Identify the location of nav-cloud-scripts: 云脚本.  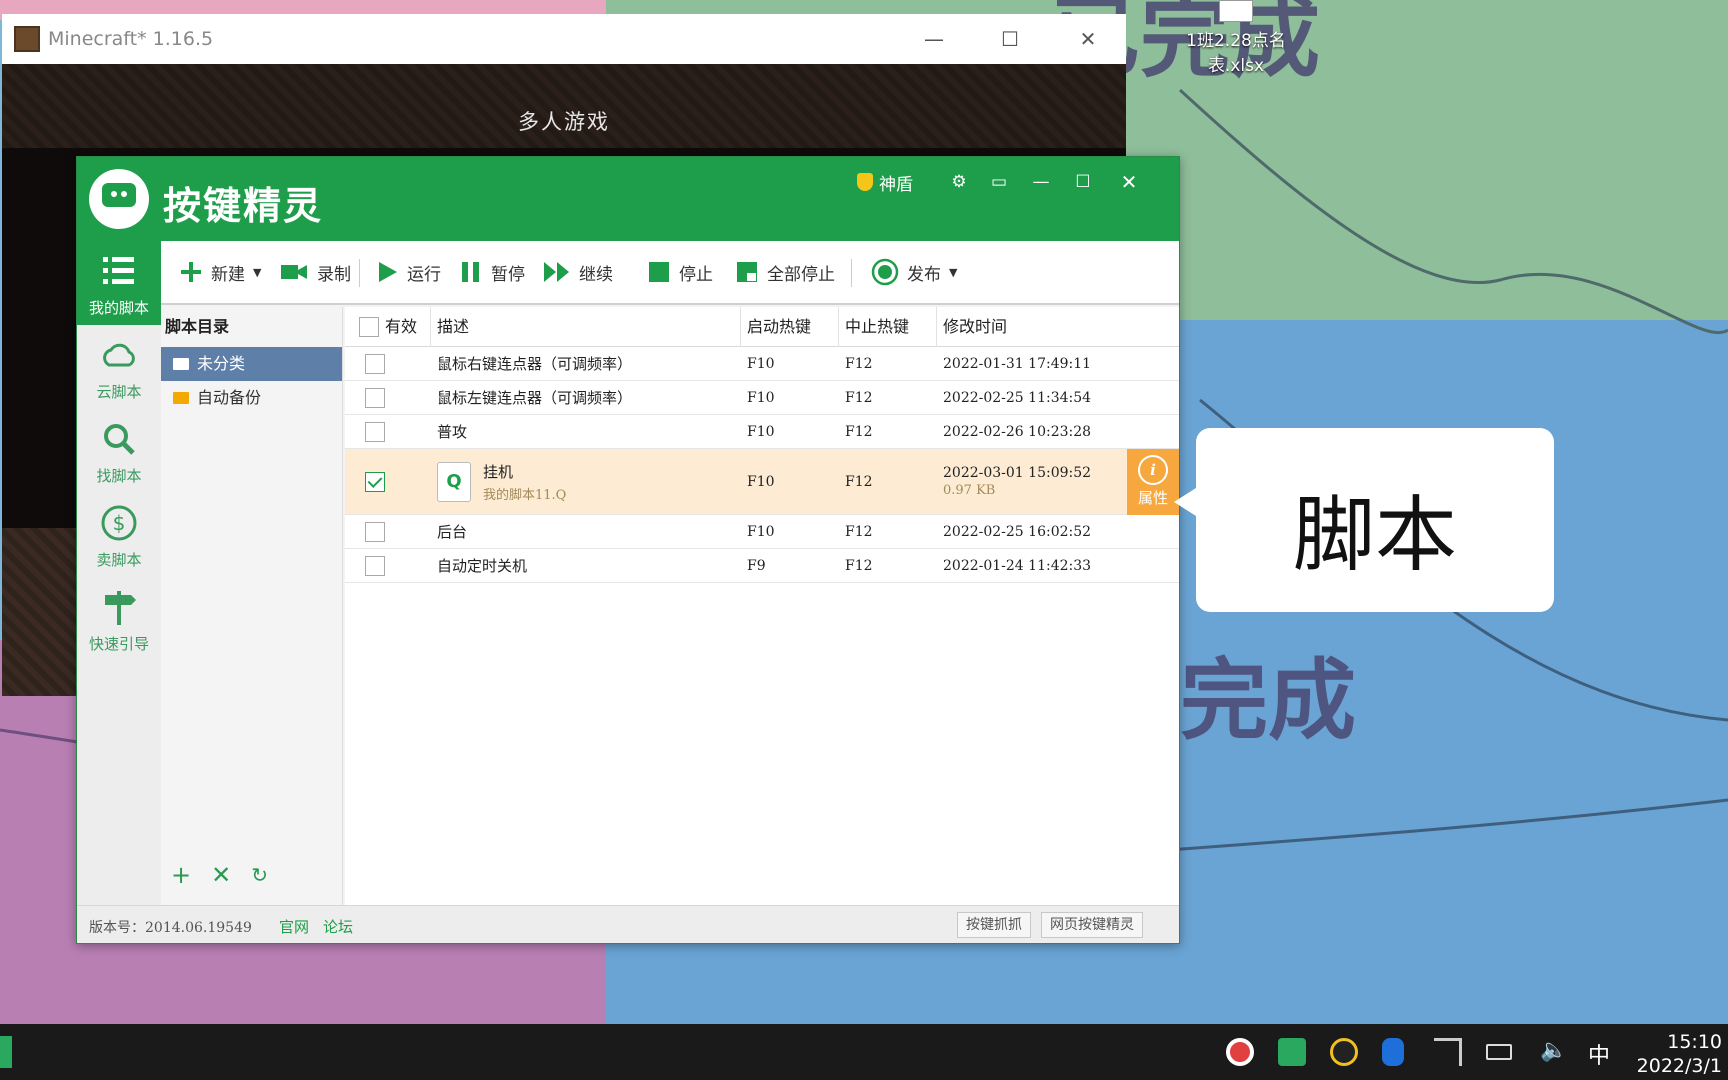
(119, 367).